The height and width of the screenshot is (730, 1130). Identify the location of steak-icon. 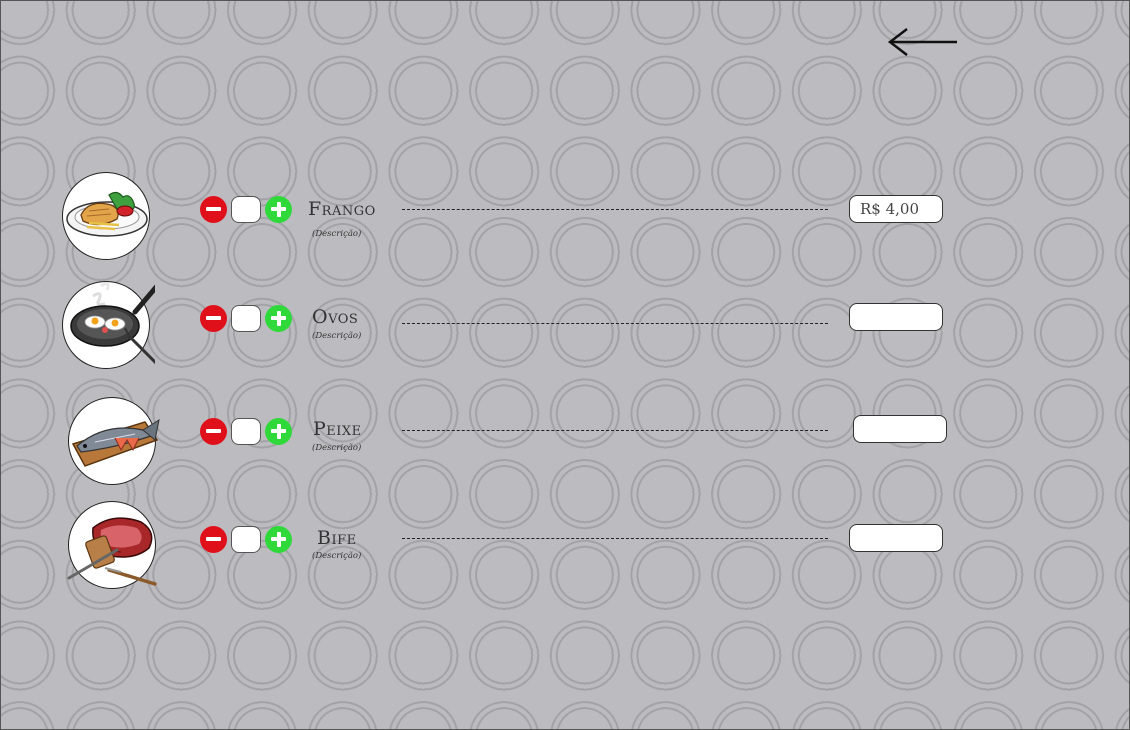
(112, 545).